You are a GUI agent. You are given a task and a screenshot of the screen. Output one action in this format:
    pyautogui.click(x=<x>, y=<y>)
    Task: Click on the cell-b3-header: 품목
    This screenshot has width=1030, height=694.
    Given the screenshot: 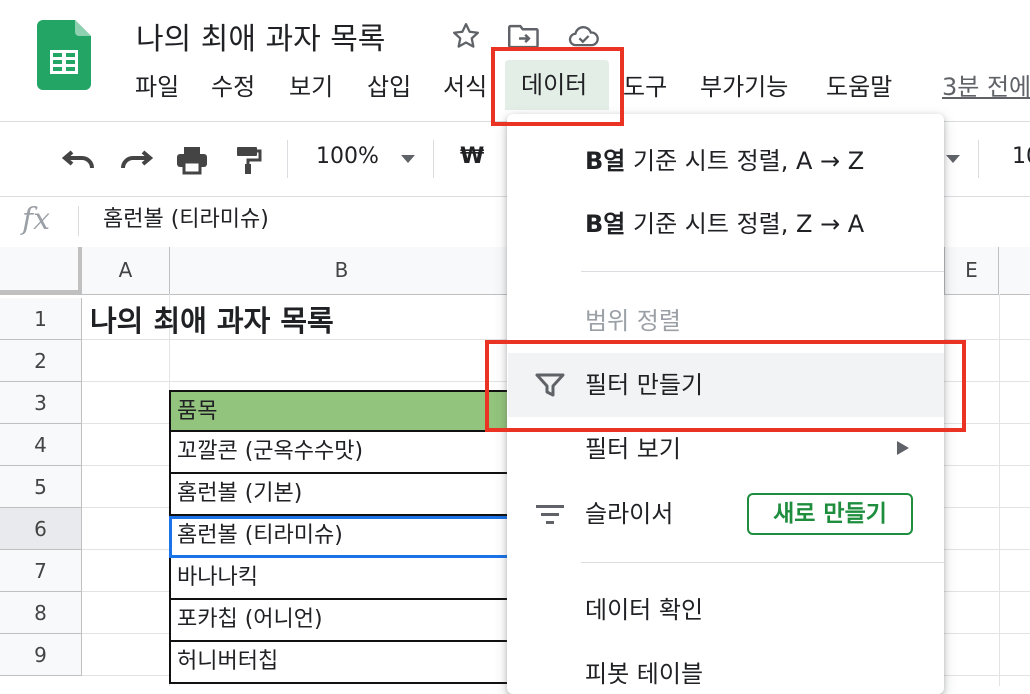 What is the action you would take?
    pyautogui.click(x=340, y=411)
    